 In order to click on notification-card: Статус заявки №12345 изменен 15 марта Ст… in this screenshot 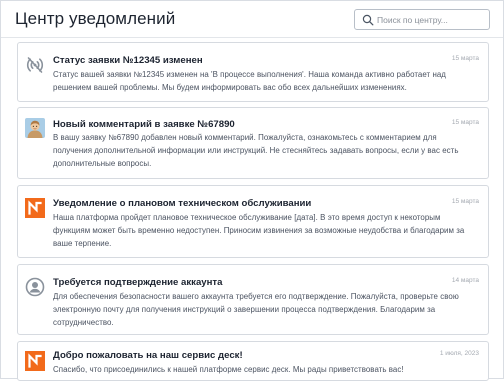, I will do `click(253, 72)`.